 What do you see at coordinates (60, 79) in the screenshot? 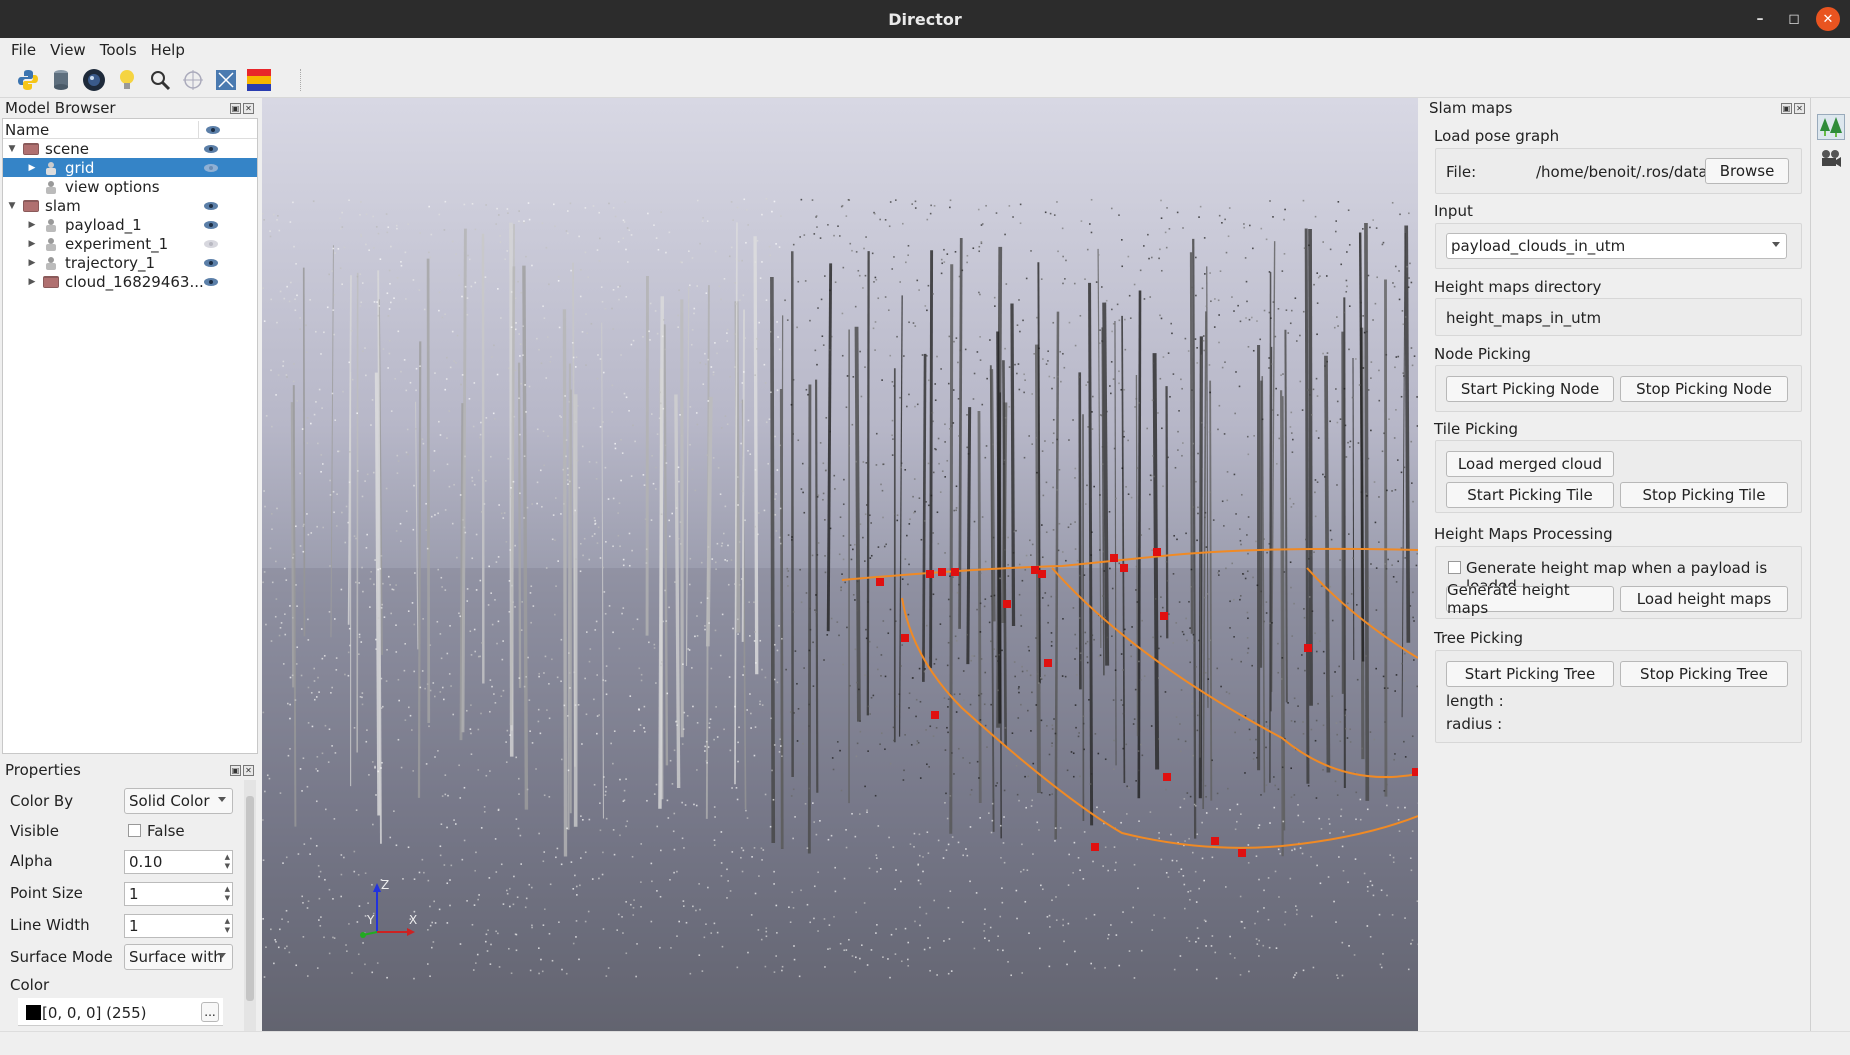
I see `database-icon` at bounding box center [60, 79].